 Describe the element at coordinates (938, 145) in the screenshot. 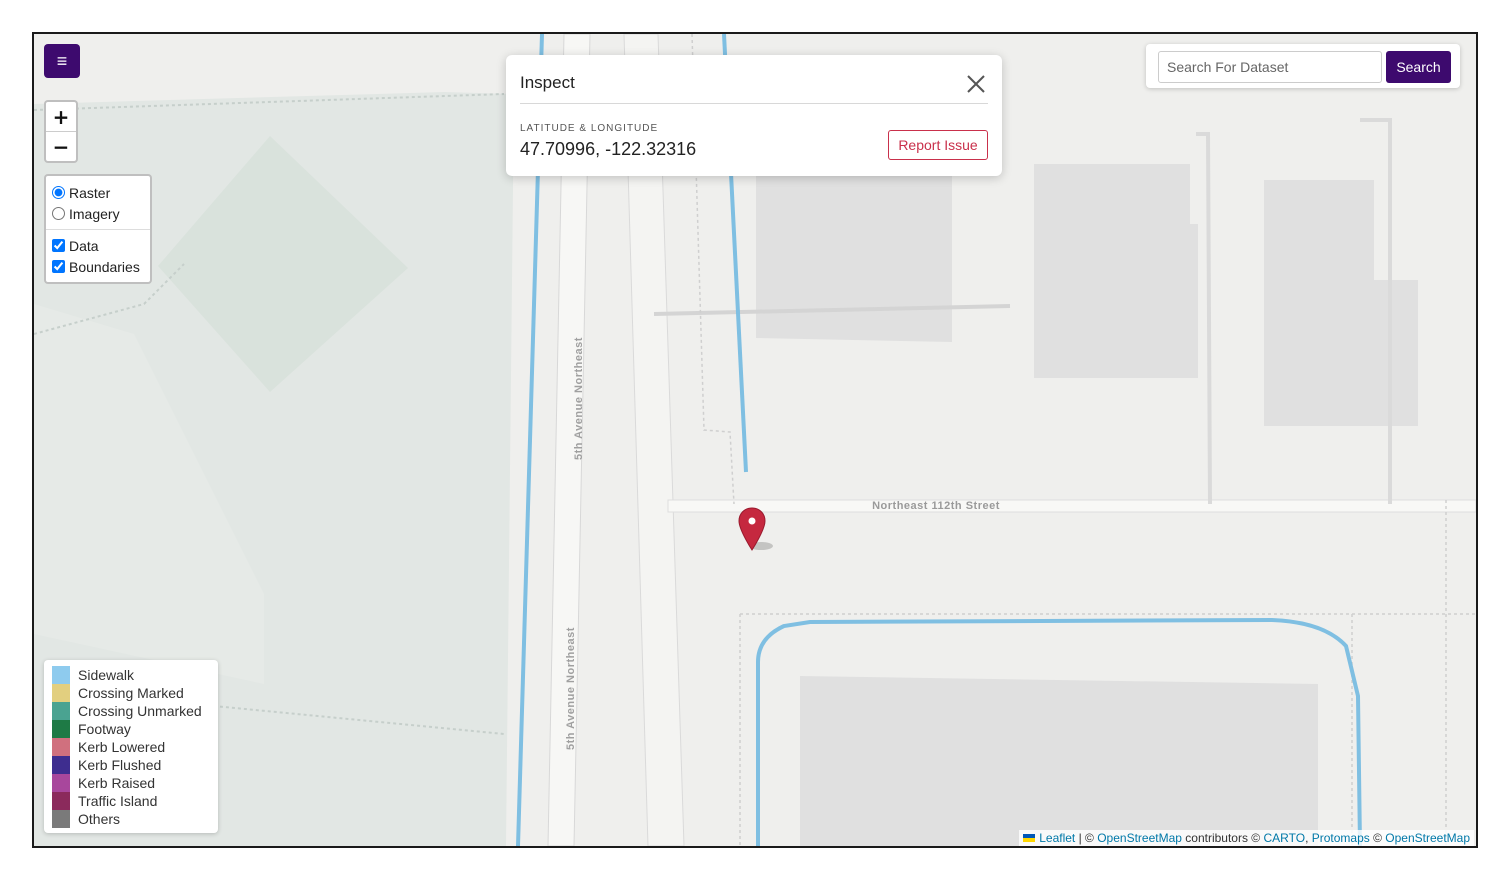

I see `report-issue-button: Report Issue` at that location.